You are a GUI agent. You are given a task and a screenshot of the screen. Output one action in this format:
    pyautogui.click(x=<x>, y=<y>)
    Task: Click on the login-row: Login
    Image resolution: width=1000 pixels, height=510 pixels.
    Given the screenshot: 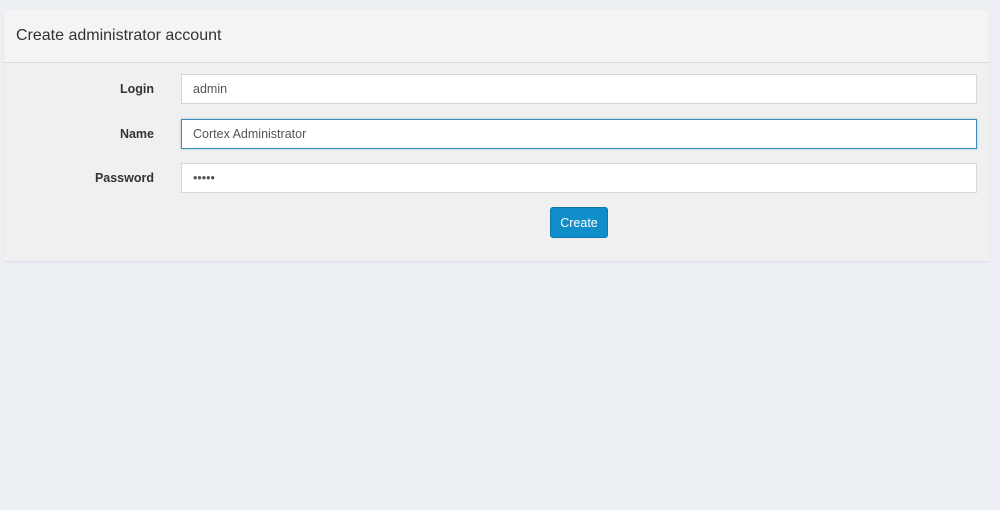 What is the action you would take?
    pyautogui.click(x=496, y=89)
    